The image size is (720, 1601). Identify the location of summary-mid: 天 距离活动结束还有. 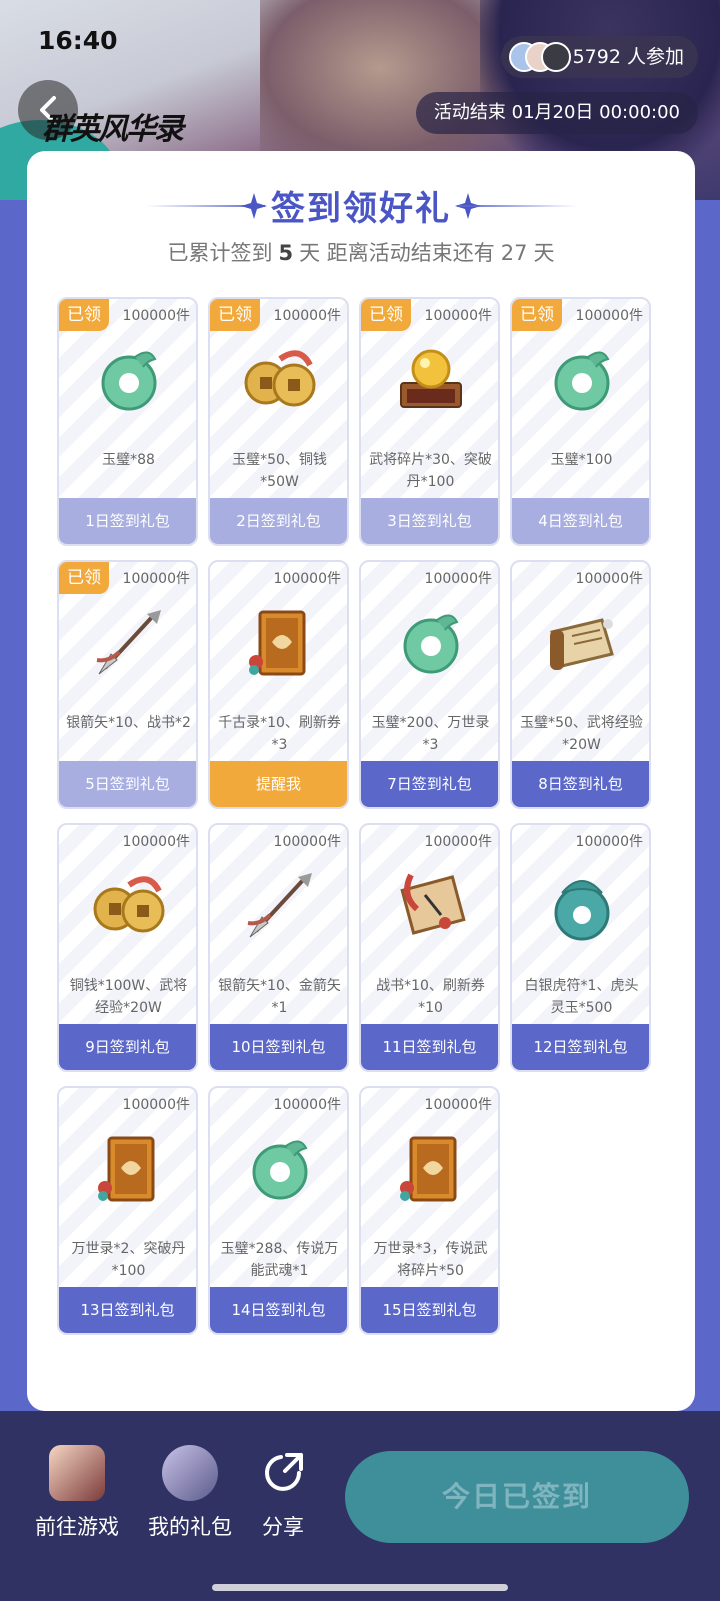
(397, 253).